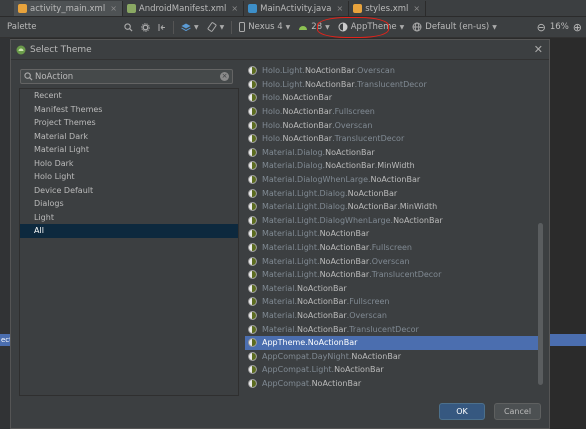  I want to click on theme-list-item: AppTheme. NoActionBar, so click(393, 343).